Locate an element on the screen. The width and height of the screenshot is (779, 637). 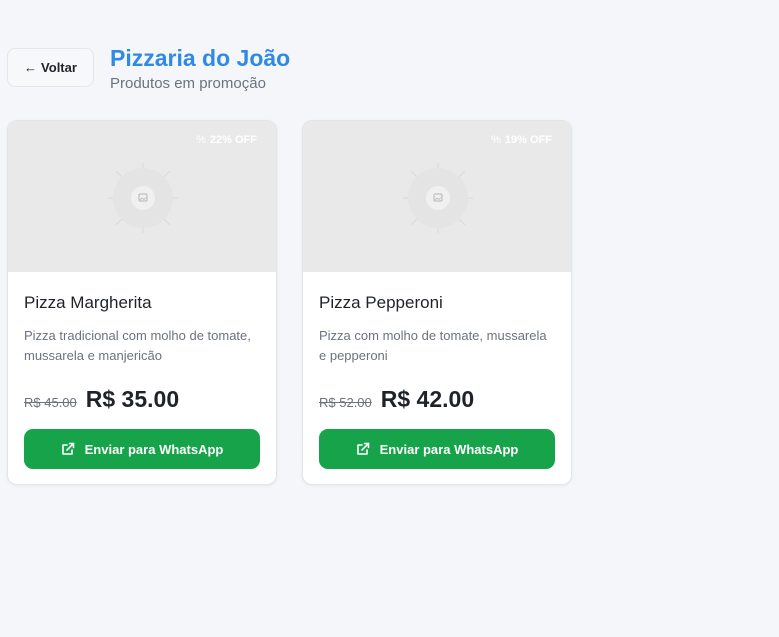
back-button-label: Voltar is located at coordinates (59, 67).